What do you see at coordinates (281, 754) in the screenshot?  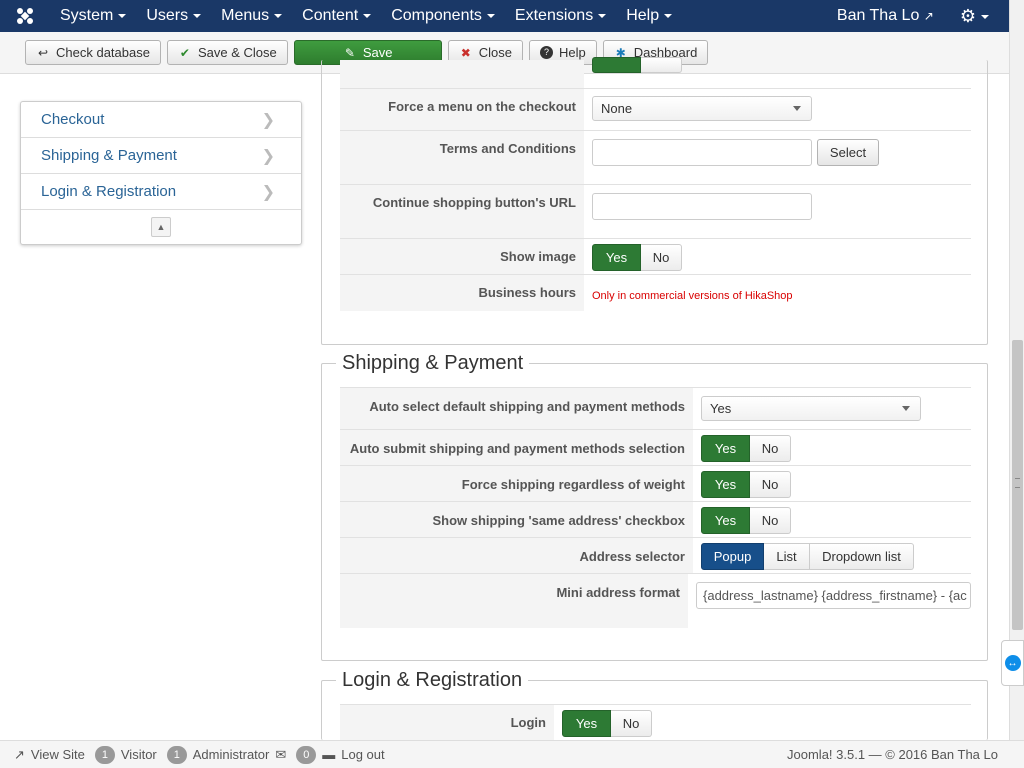 I see `mail-icon: ✉` at bounding box center [281, 754].